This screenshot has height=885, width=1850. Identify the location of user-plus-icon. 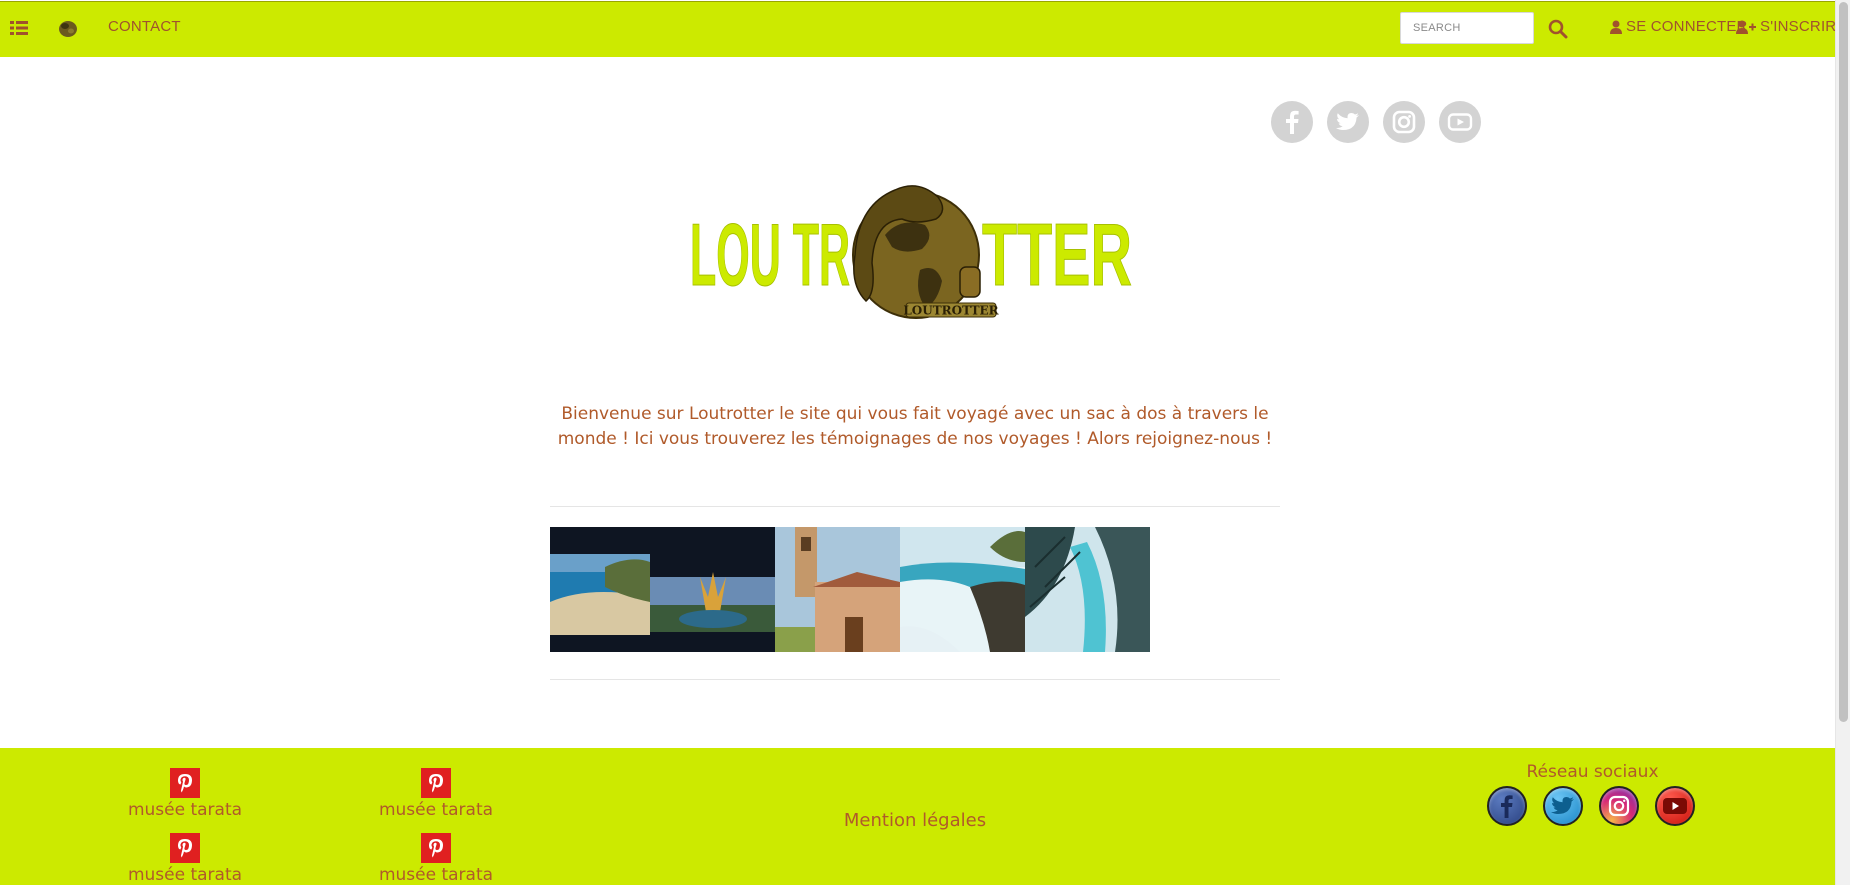
(1746, 27).